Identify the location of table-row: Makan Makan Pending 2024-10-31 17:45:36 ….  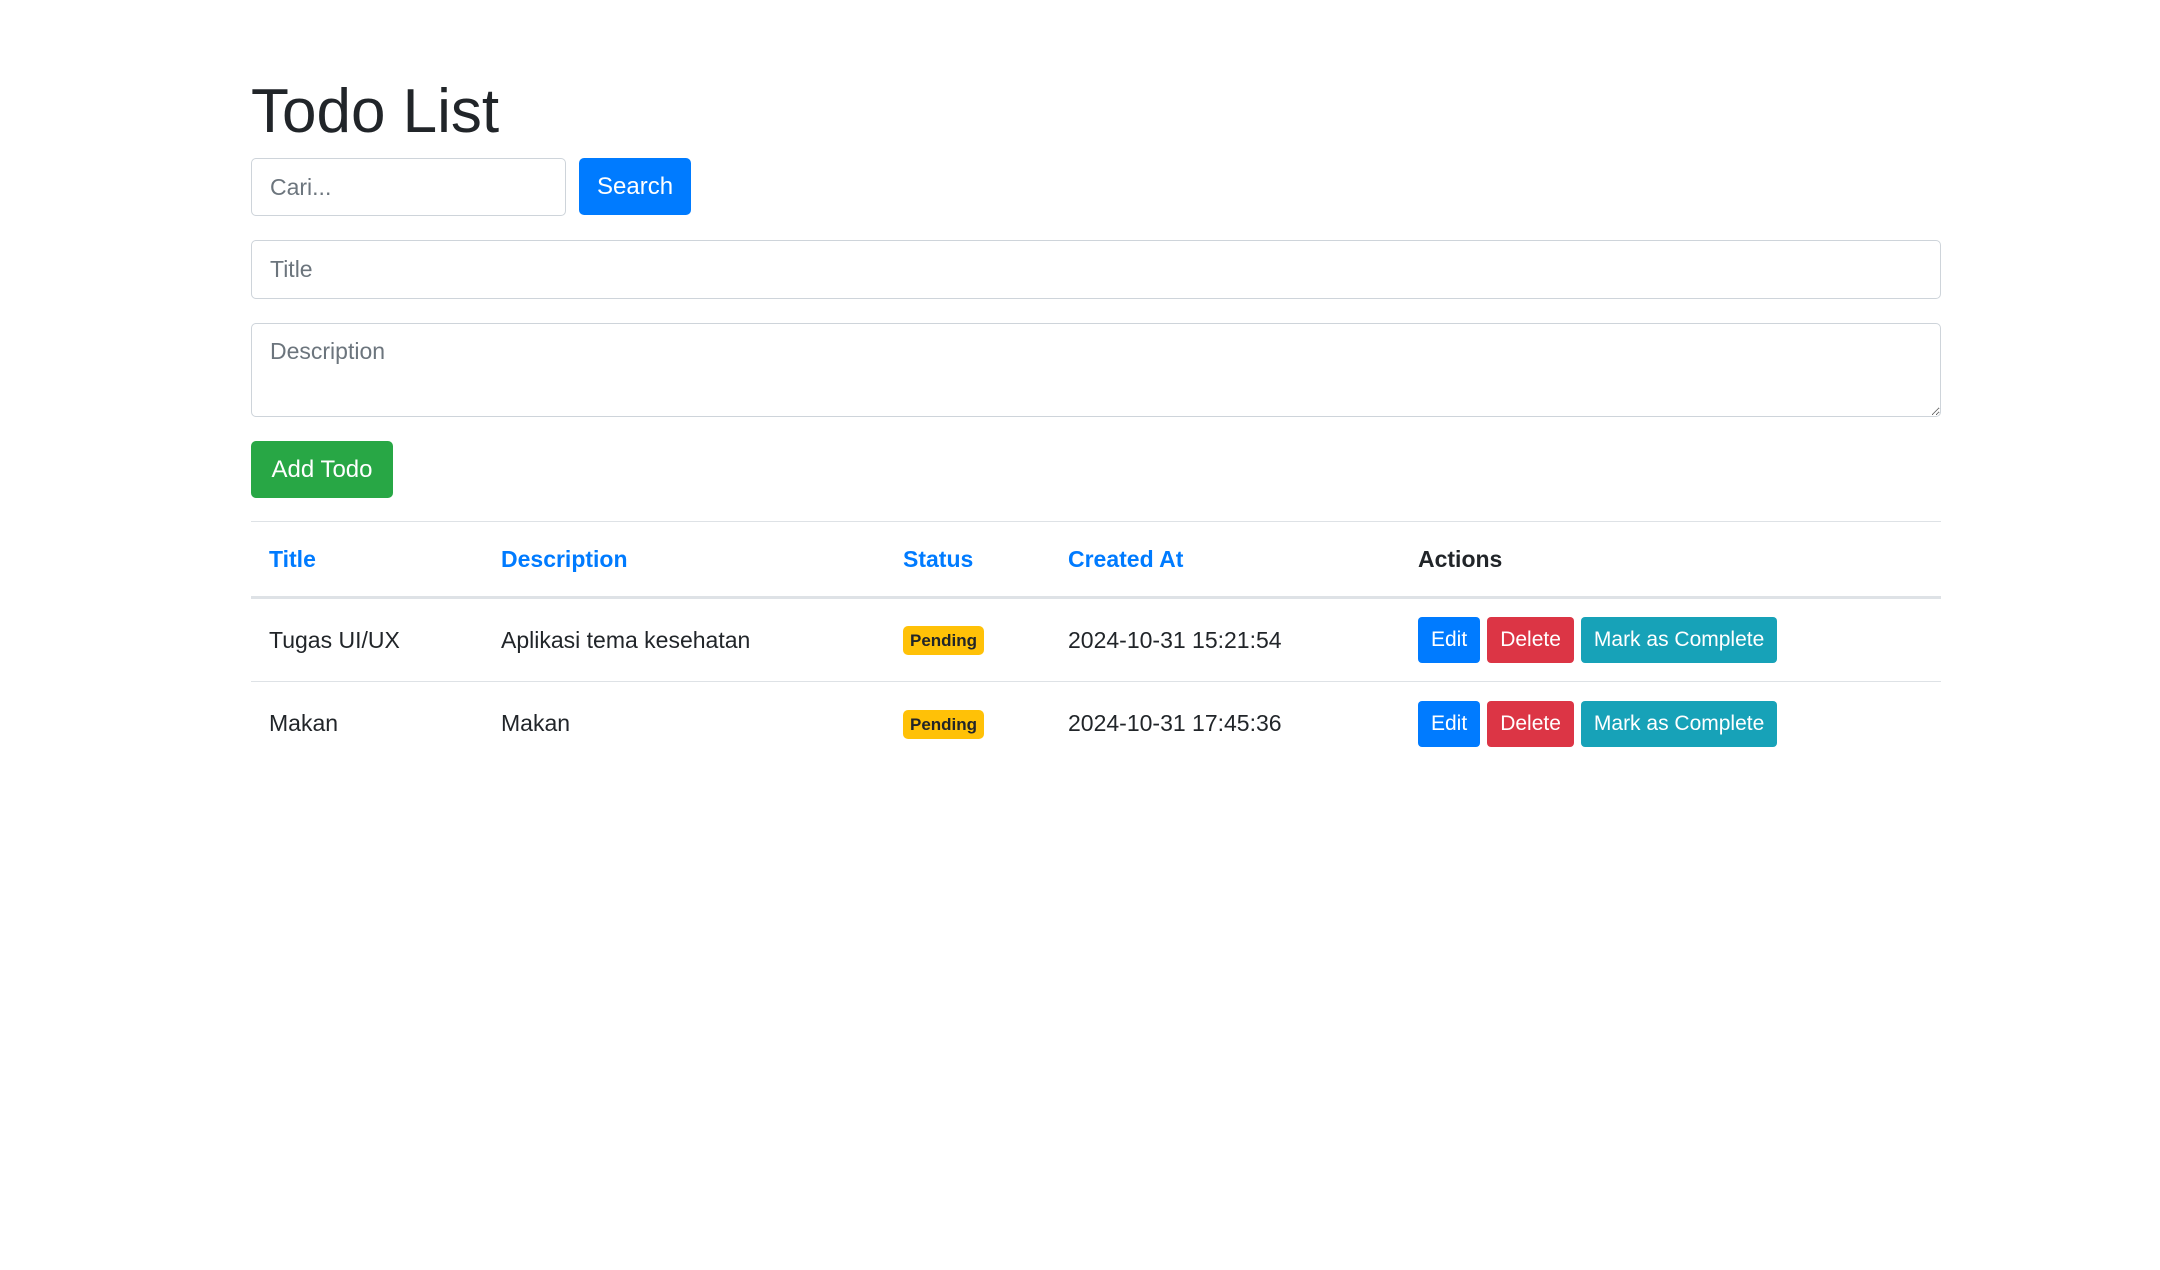
(1096, 724).